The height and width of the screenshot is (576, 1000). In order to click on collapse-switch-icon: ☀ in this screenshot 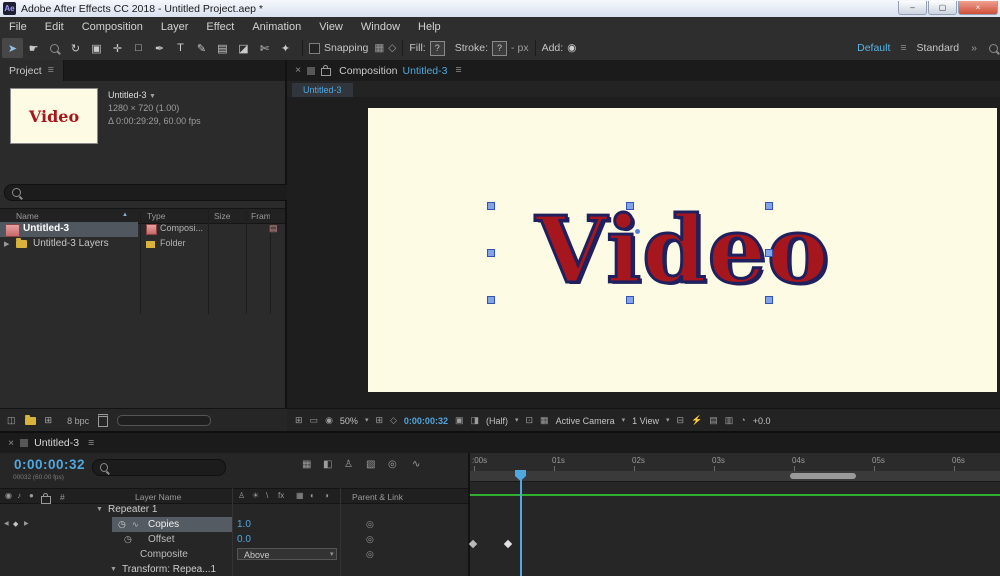, I will do `click(255, 496)`.